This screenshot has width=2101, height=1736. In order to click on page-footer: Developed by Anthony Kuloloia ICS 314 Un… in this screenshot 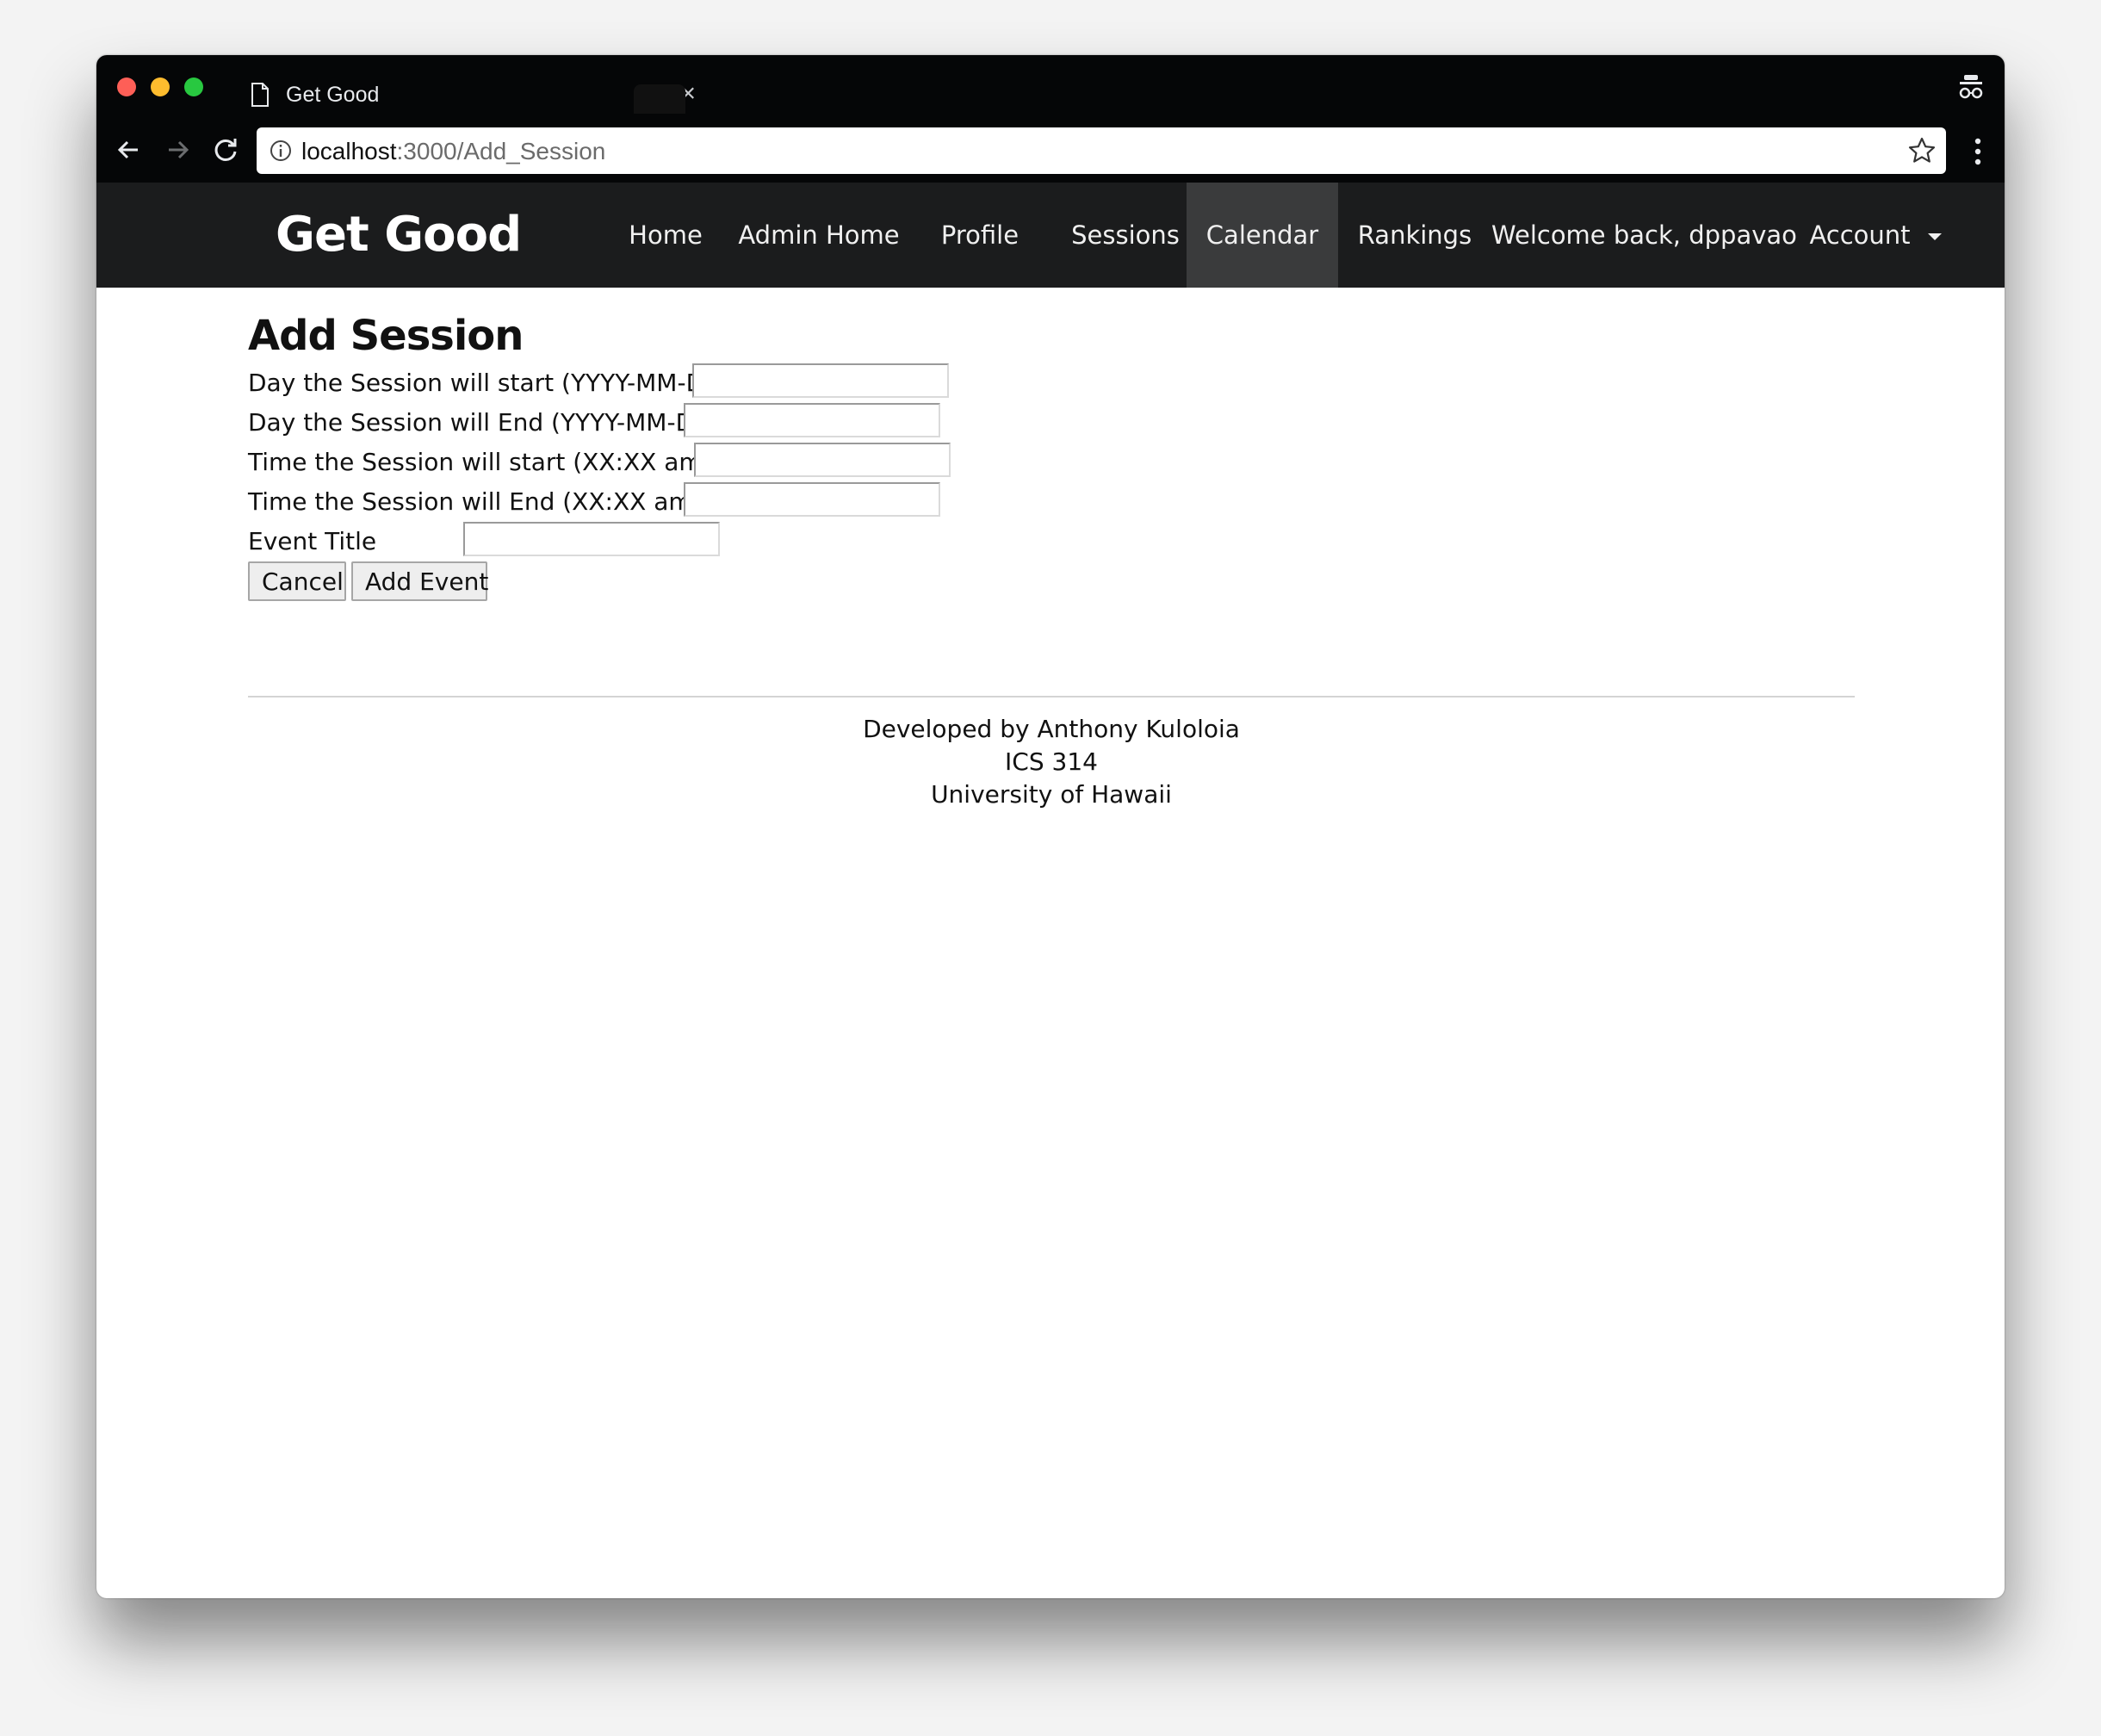, I will do `click(1051, 762)`.